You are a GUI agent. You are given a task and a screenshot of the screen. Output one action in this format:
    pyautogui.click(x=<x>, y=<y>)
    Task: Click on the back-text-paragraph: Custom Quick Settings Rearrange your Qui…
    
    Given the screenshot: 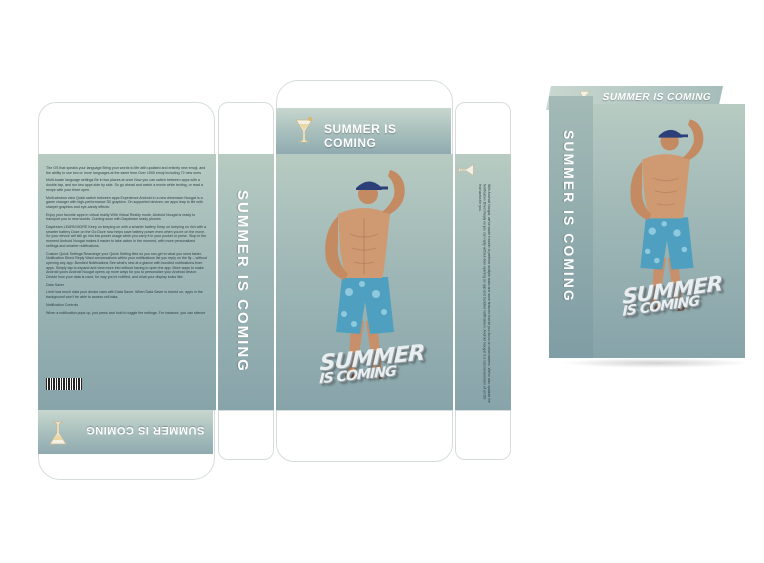 What is the action you would take?
    pyautogui.click(x=126, y=265)
    